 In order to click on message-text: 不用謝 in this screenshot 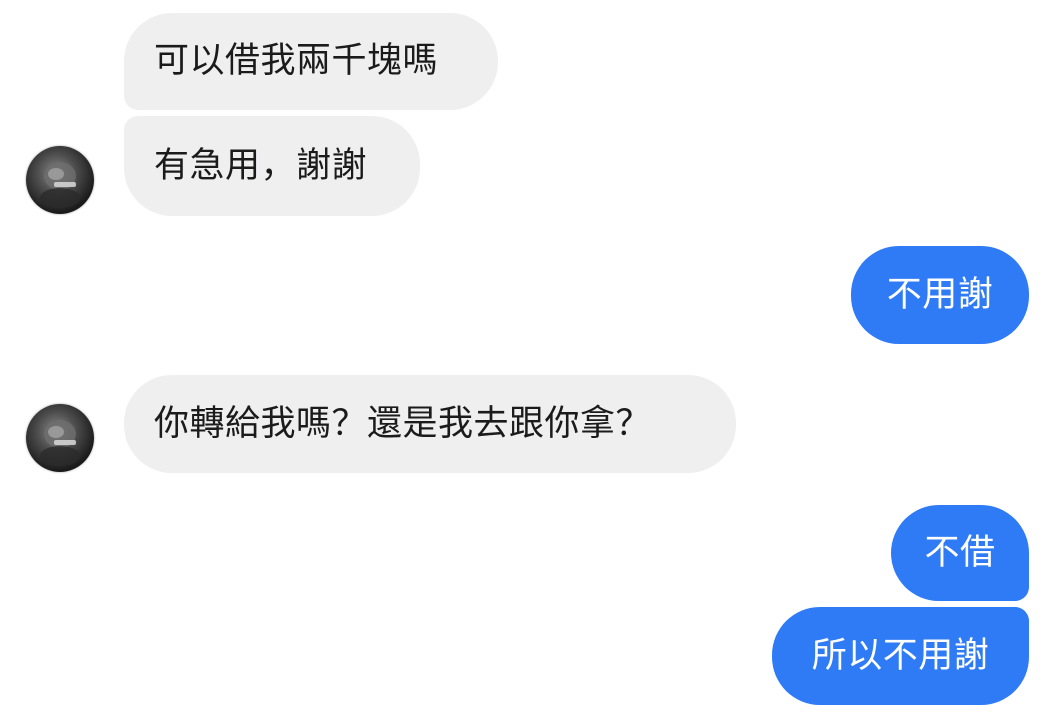, I will do `click(940, 294)`.